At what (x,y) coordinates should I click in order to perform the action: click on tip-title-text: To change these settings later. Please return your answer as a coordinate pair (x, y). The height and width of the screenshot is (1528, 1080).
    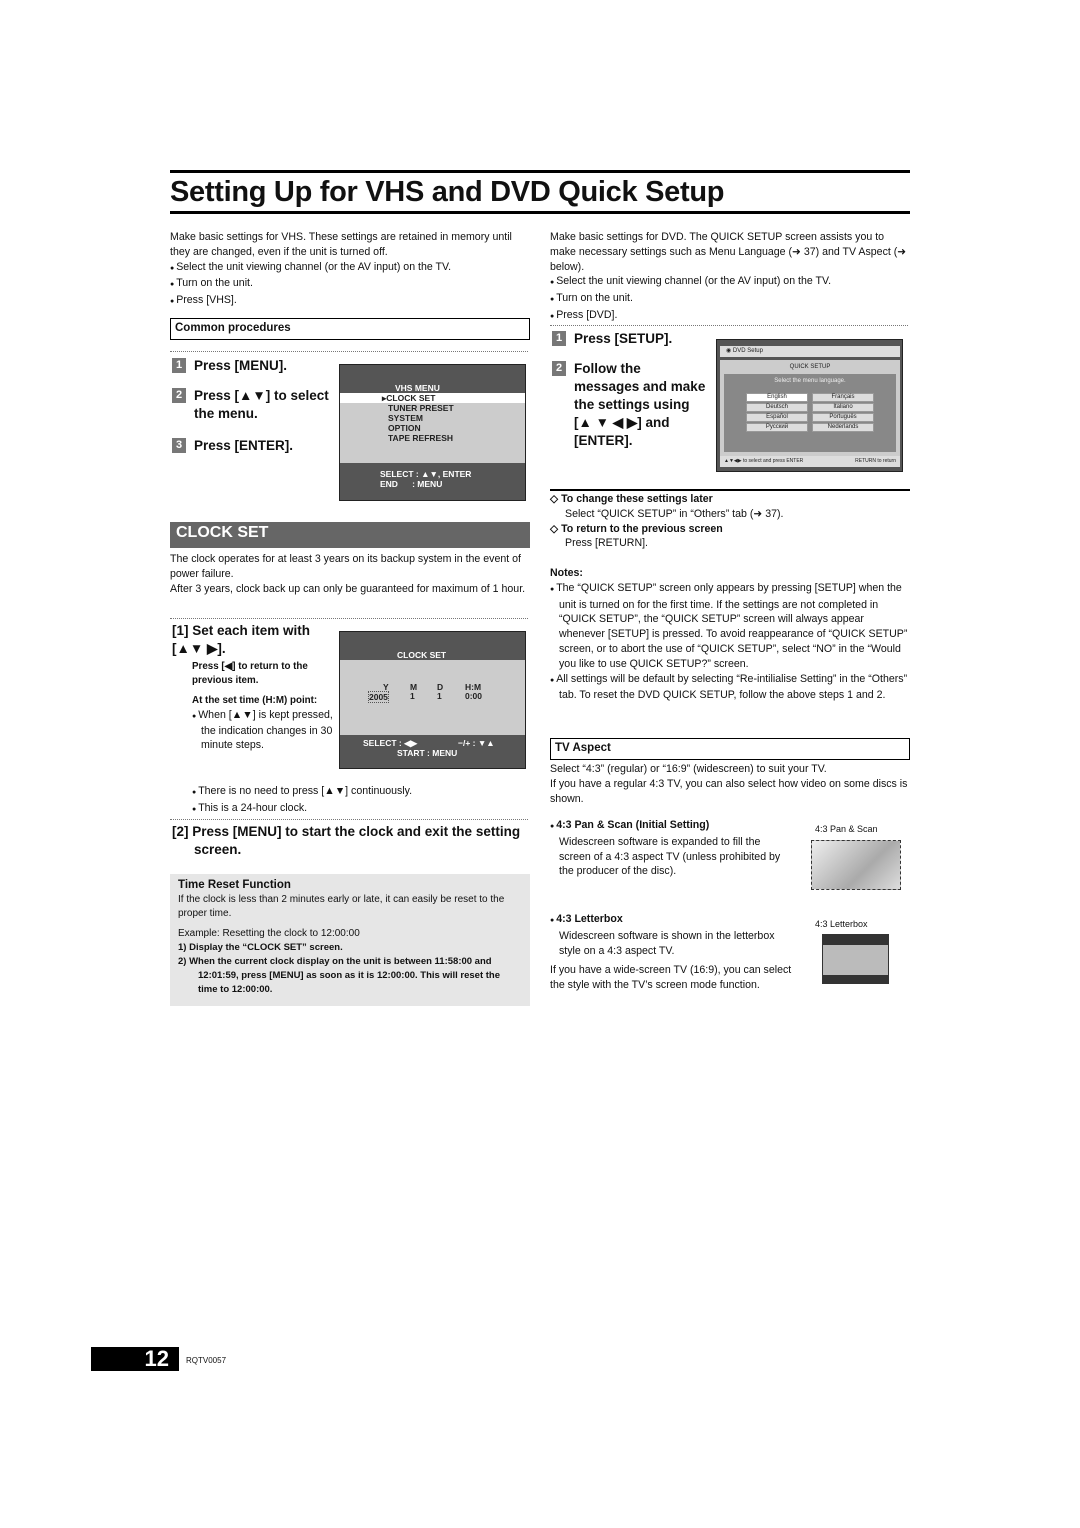
    Looking at the image, I should click on (637, 499).